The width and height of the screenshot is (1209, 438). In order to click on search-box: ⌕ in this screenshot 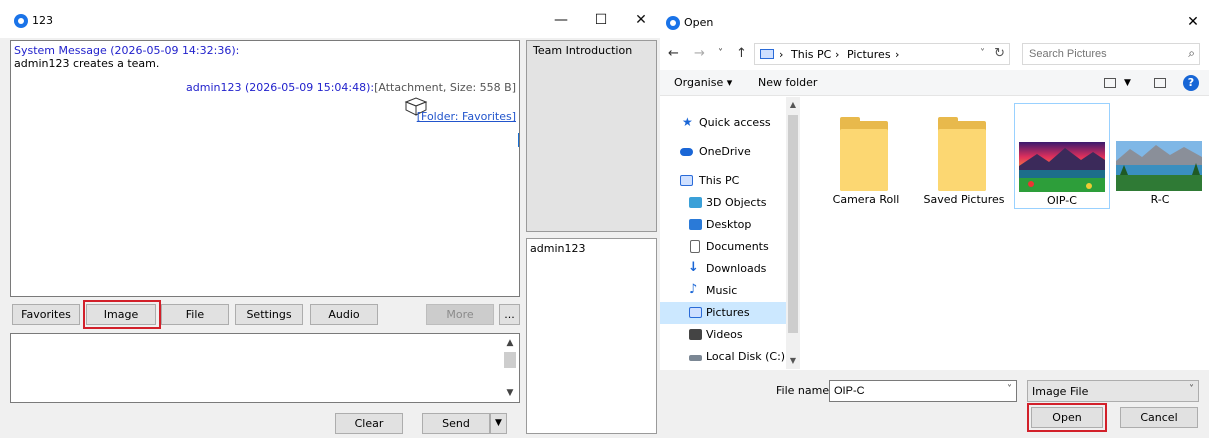, I will do `click(1111, 54)`.